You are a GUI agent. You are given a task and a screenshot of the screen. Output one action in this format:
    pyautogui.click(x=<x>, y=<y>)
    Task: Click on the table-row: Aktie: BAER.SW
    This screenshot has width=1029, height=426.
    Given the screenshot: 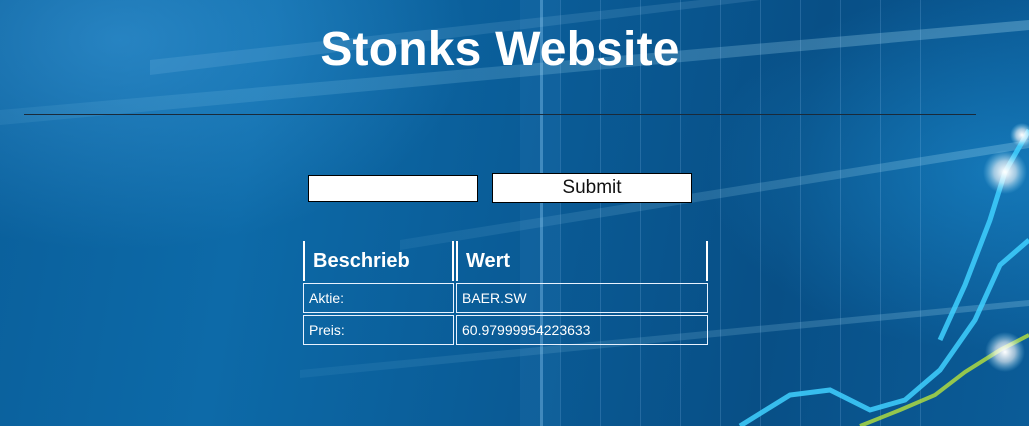 What is the action you would take?
    pyautogui.click(x=505, y=298)
    